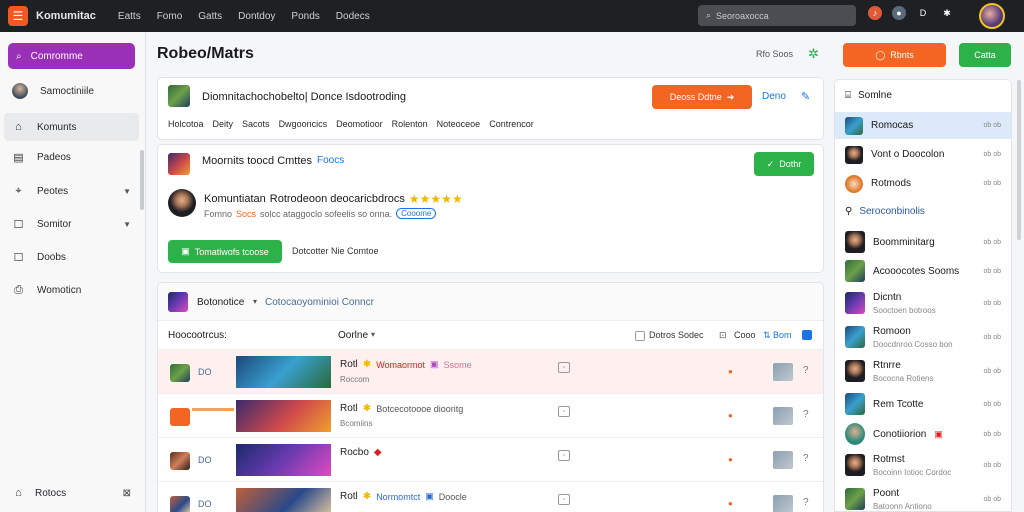 This screenshot has width=1024, height=512. I want to click on summary-link: Deno, so click(774, 96).